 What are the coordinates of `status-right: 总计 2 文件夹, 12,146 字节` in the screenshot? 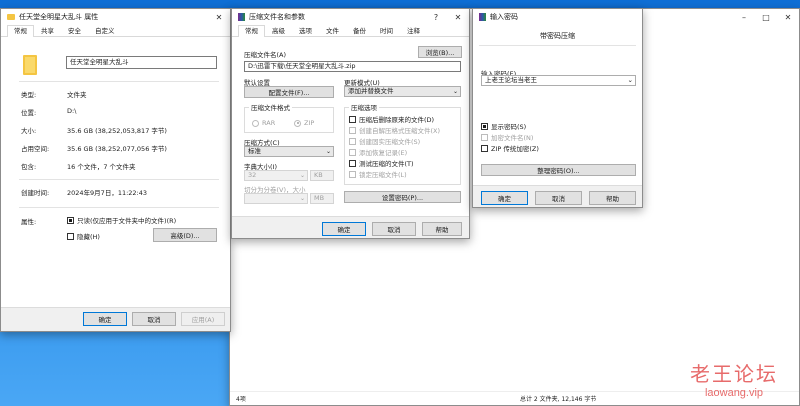 It's located at (558, 399).